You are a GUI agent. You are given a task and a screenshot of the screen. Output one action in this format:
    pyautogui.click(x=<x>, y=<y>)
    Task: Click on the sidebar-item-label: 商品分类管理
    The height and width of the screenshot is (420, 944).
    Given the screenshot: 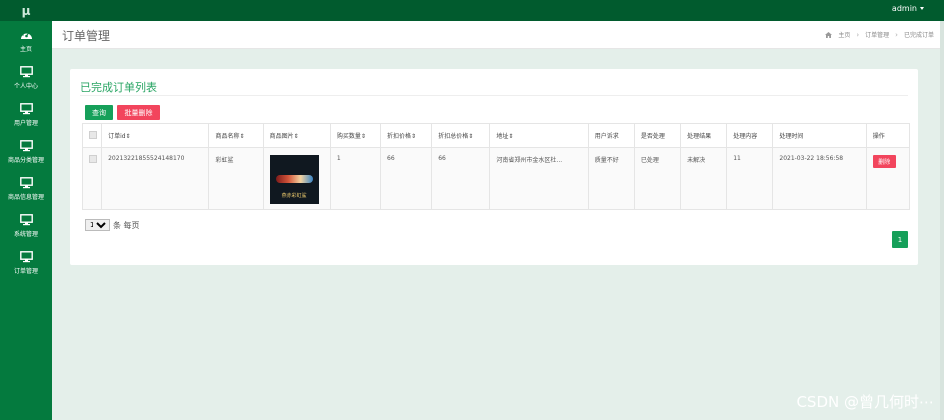 What is the action you would take?
    pyautogui.click(x=25, y=160)
    